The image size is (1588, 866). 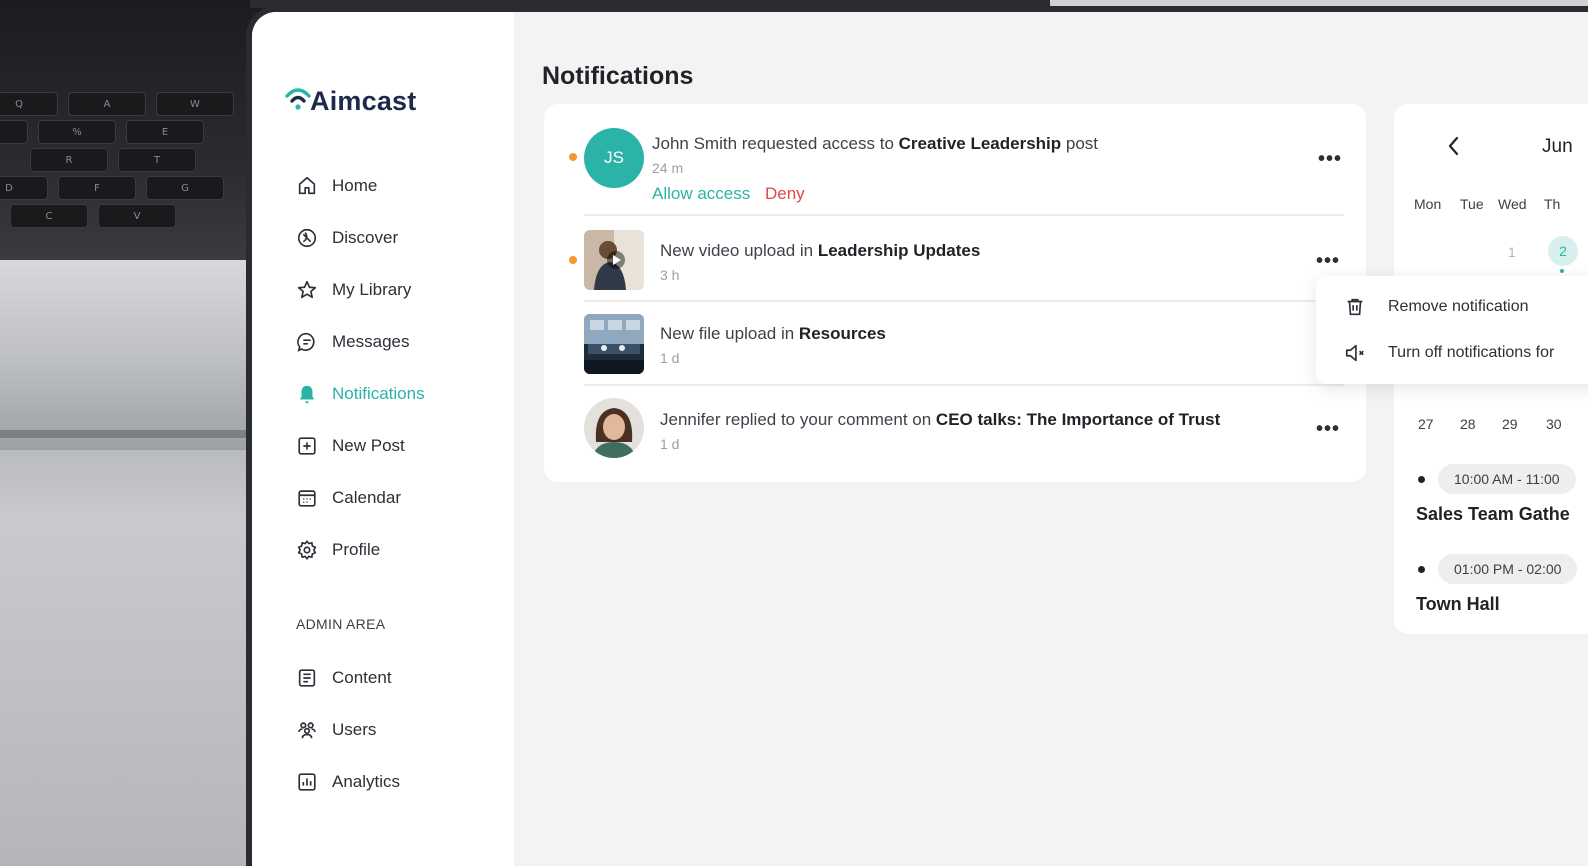 I want to click on logo: Aimcast, so click(x=350, y=99).